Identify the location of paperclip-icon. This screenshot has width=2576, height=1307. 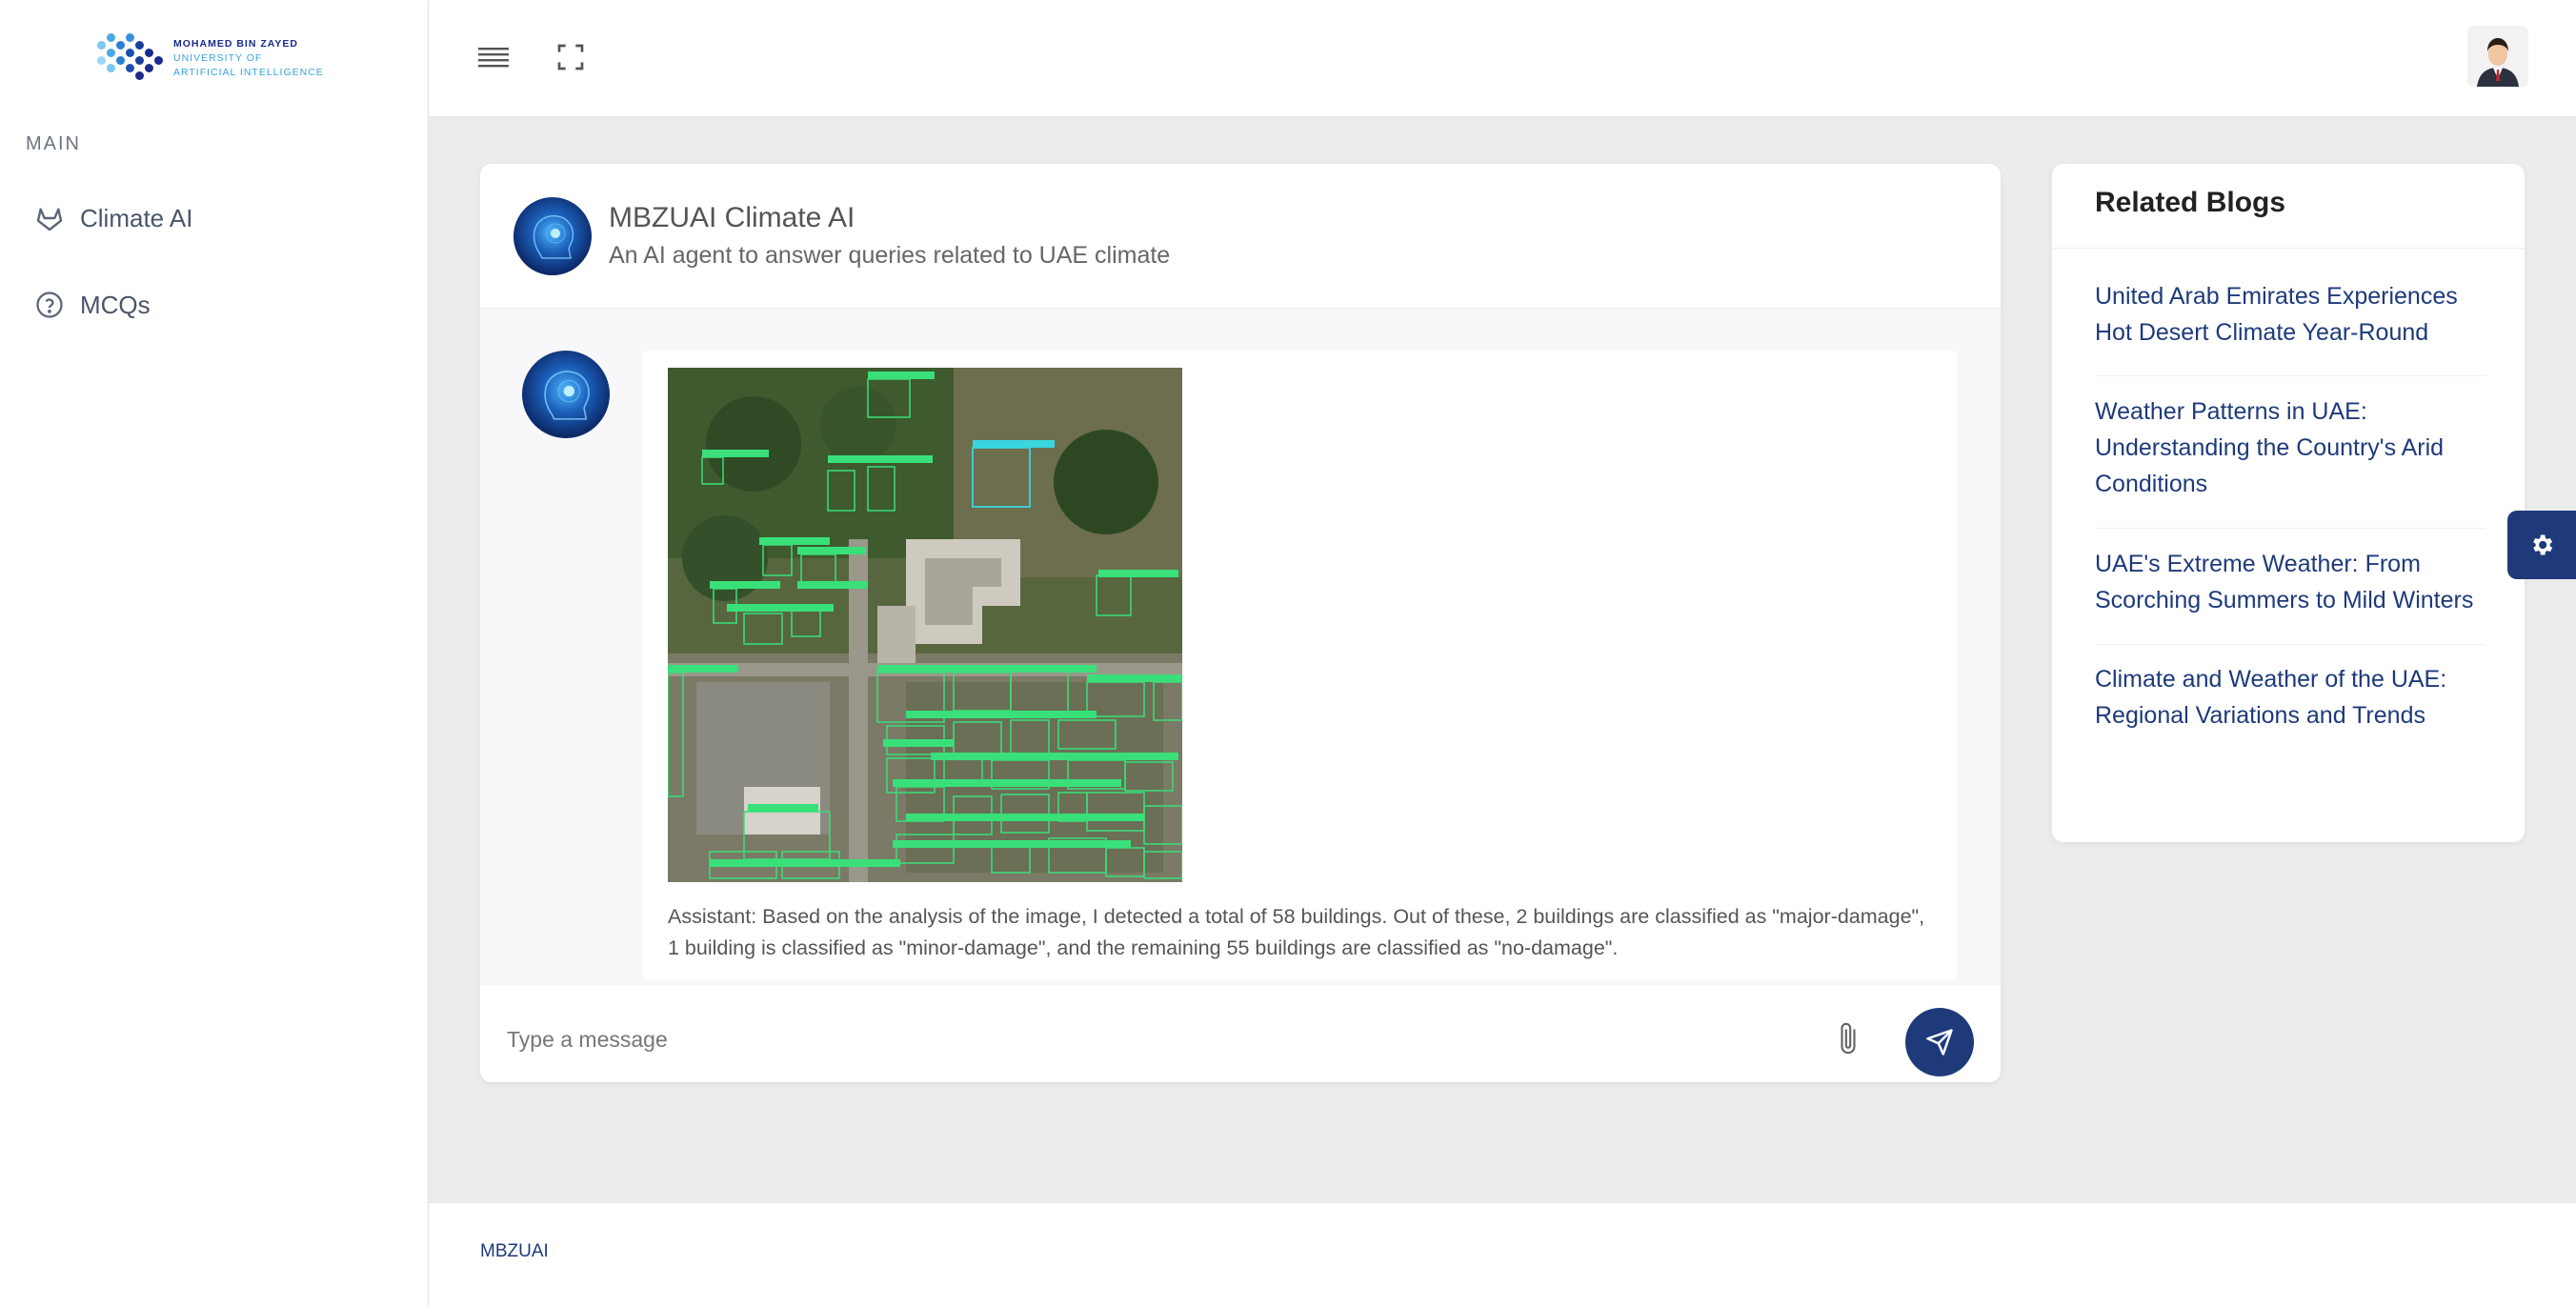
(1848, 1038).